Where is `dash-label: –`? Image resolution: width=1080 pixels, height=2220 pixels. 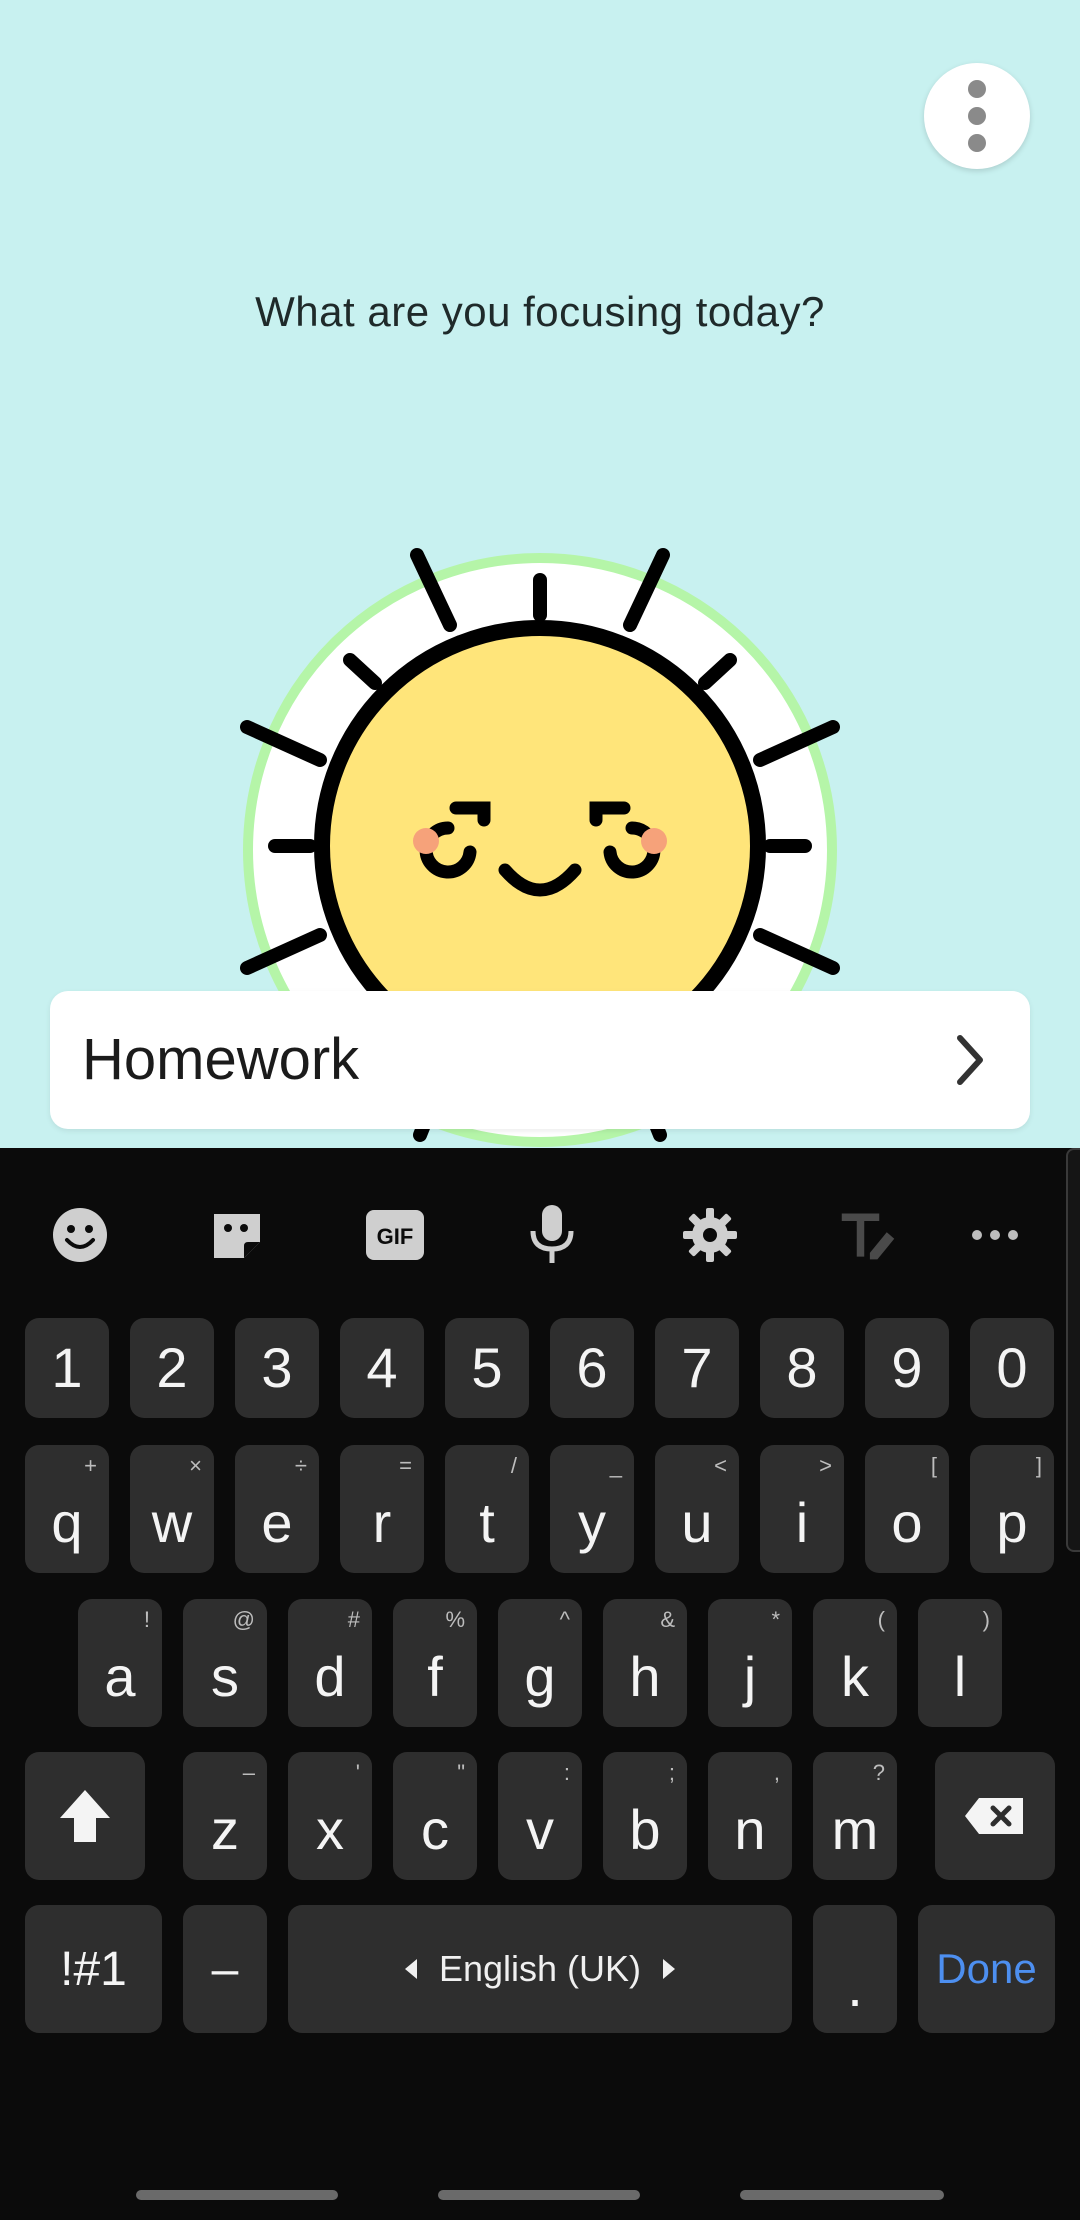 dash-label: – is located at coordinates (225, 1969).